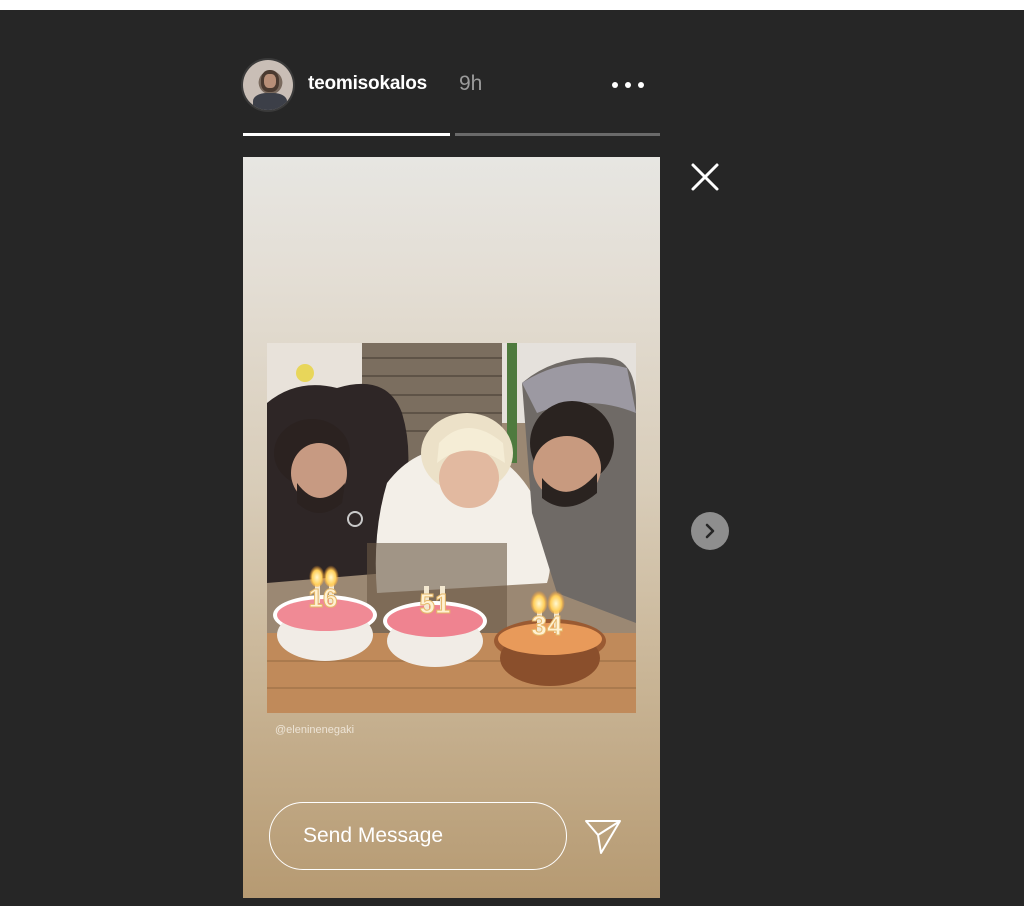  What do you see at coordinates (367, 84) in the screenshot?
I see `username: teomisokalos` at bounding box center [367, 84].